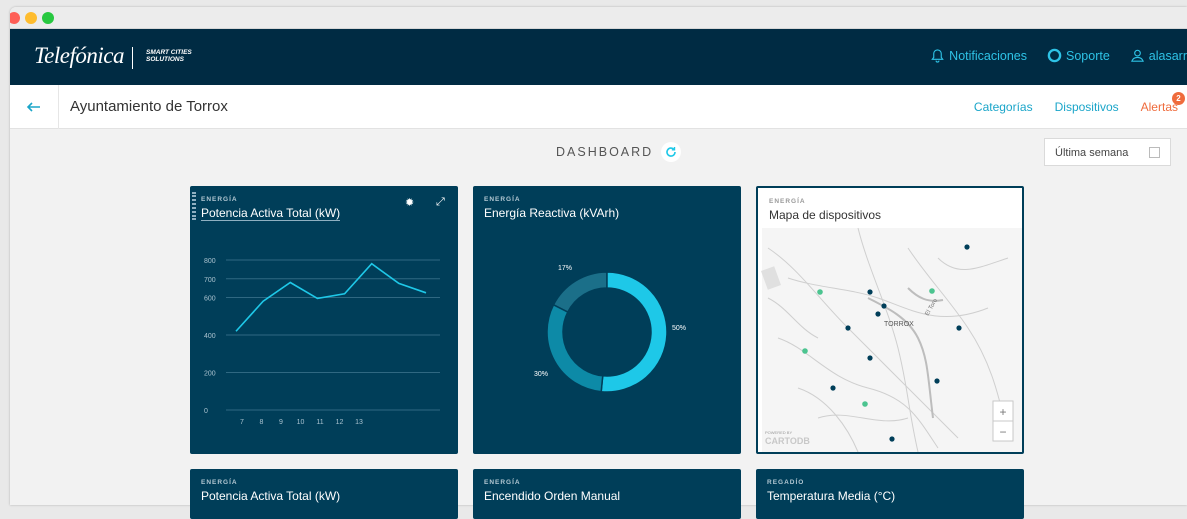  Describe the element at coordinates (319, 422) in the screenshot. I see `x-tick-label: 11` at that location.